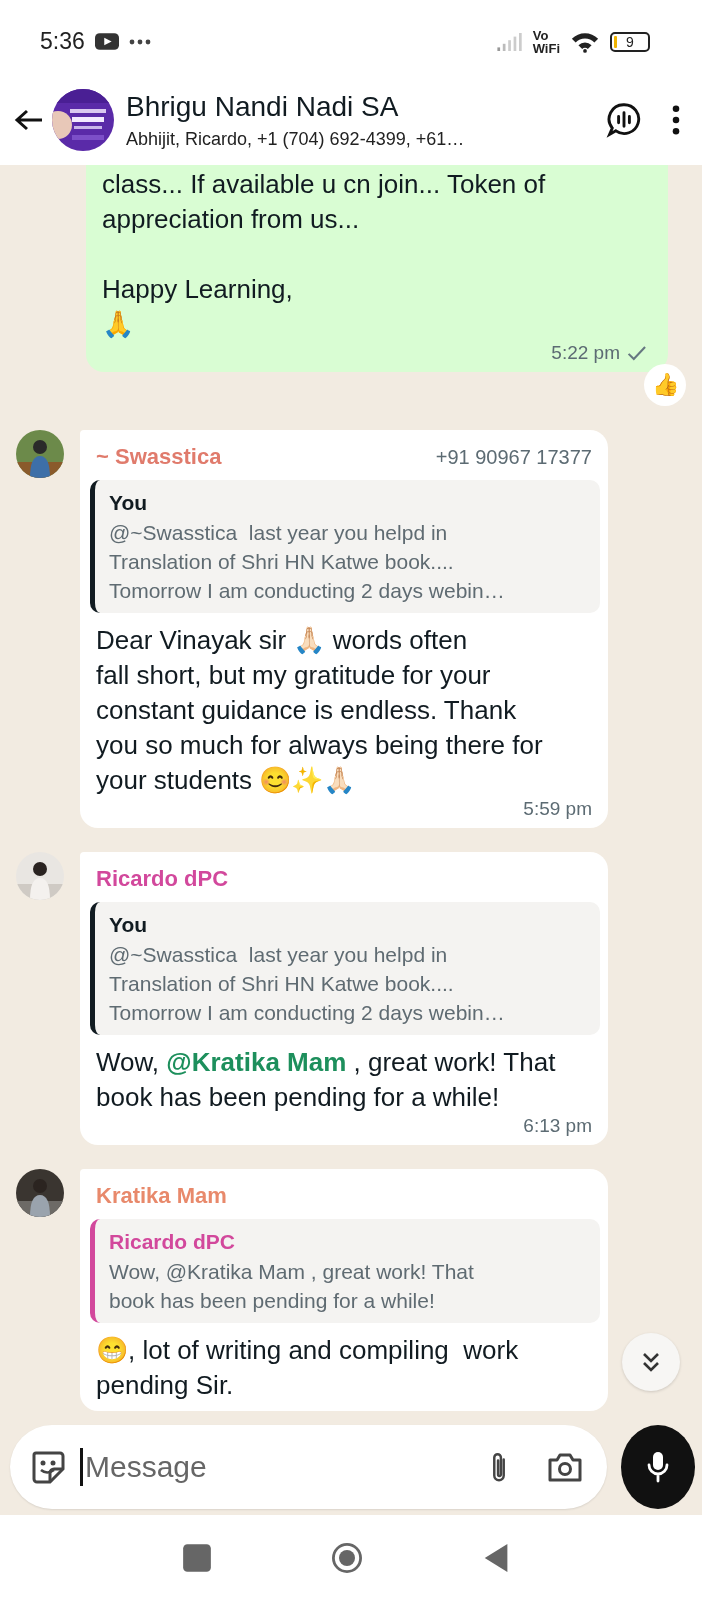  What do you see at coordinates (651, 1362) in the screenshot?
I see `scroll-down-button` at bounding box center [651, 1362].